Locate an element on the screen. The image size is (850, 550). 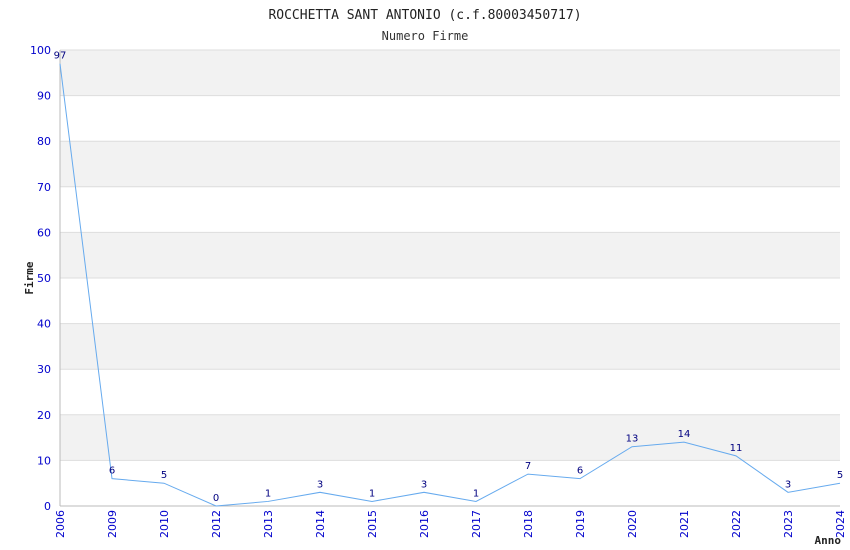
data-label: 14 is located at coordinates (684, 434).